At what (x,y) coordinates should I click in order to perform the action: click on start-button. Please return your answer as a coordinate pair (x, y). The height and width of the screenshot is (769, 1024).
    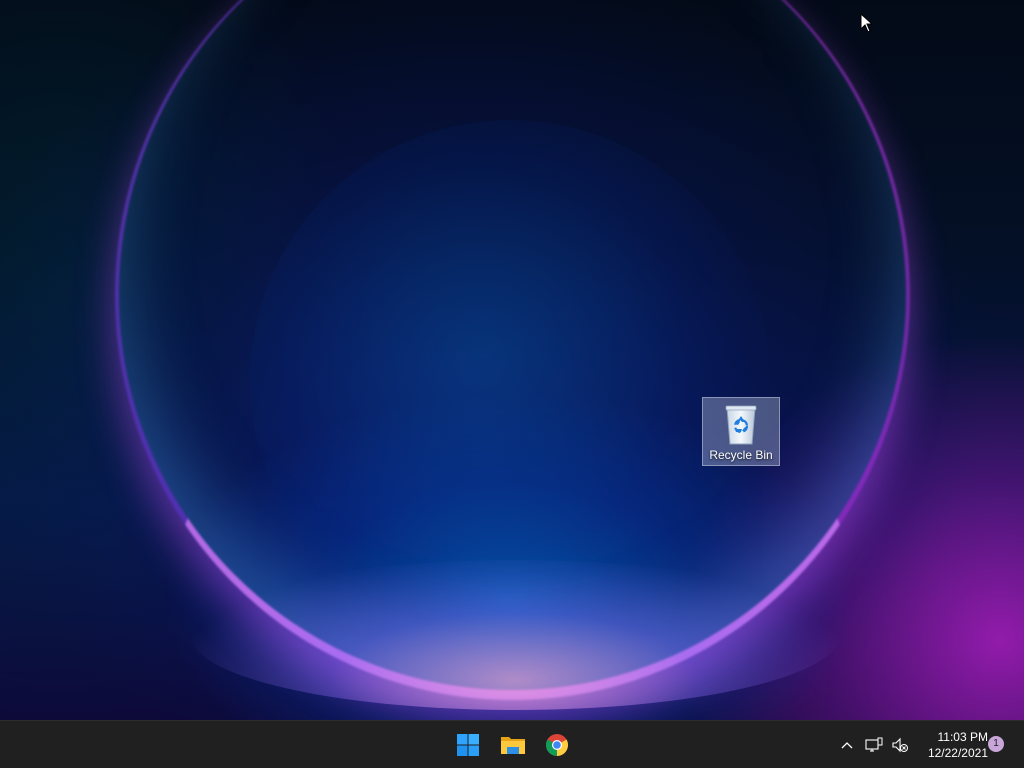
    Looking at the image, I should click on (468, 745).